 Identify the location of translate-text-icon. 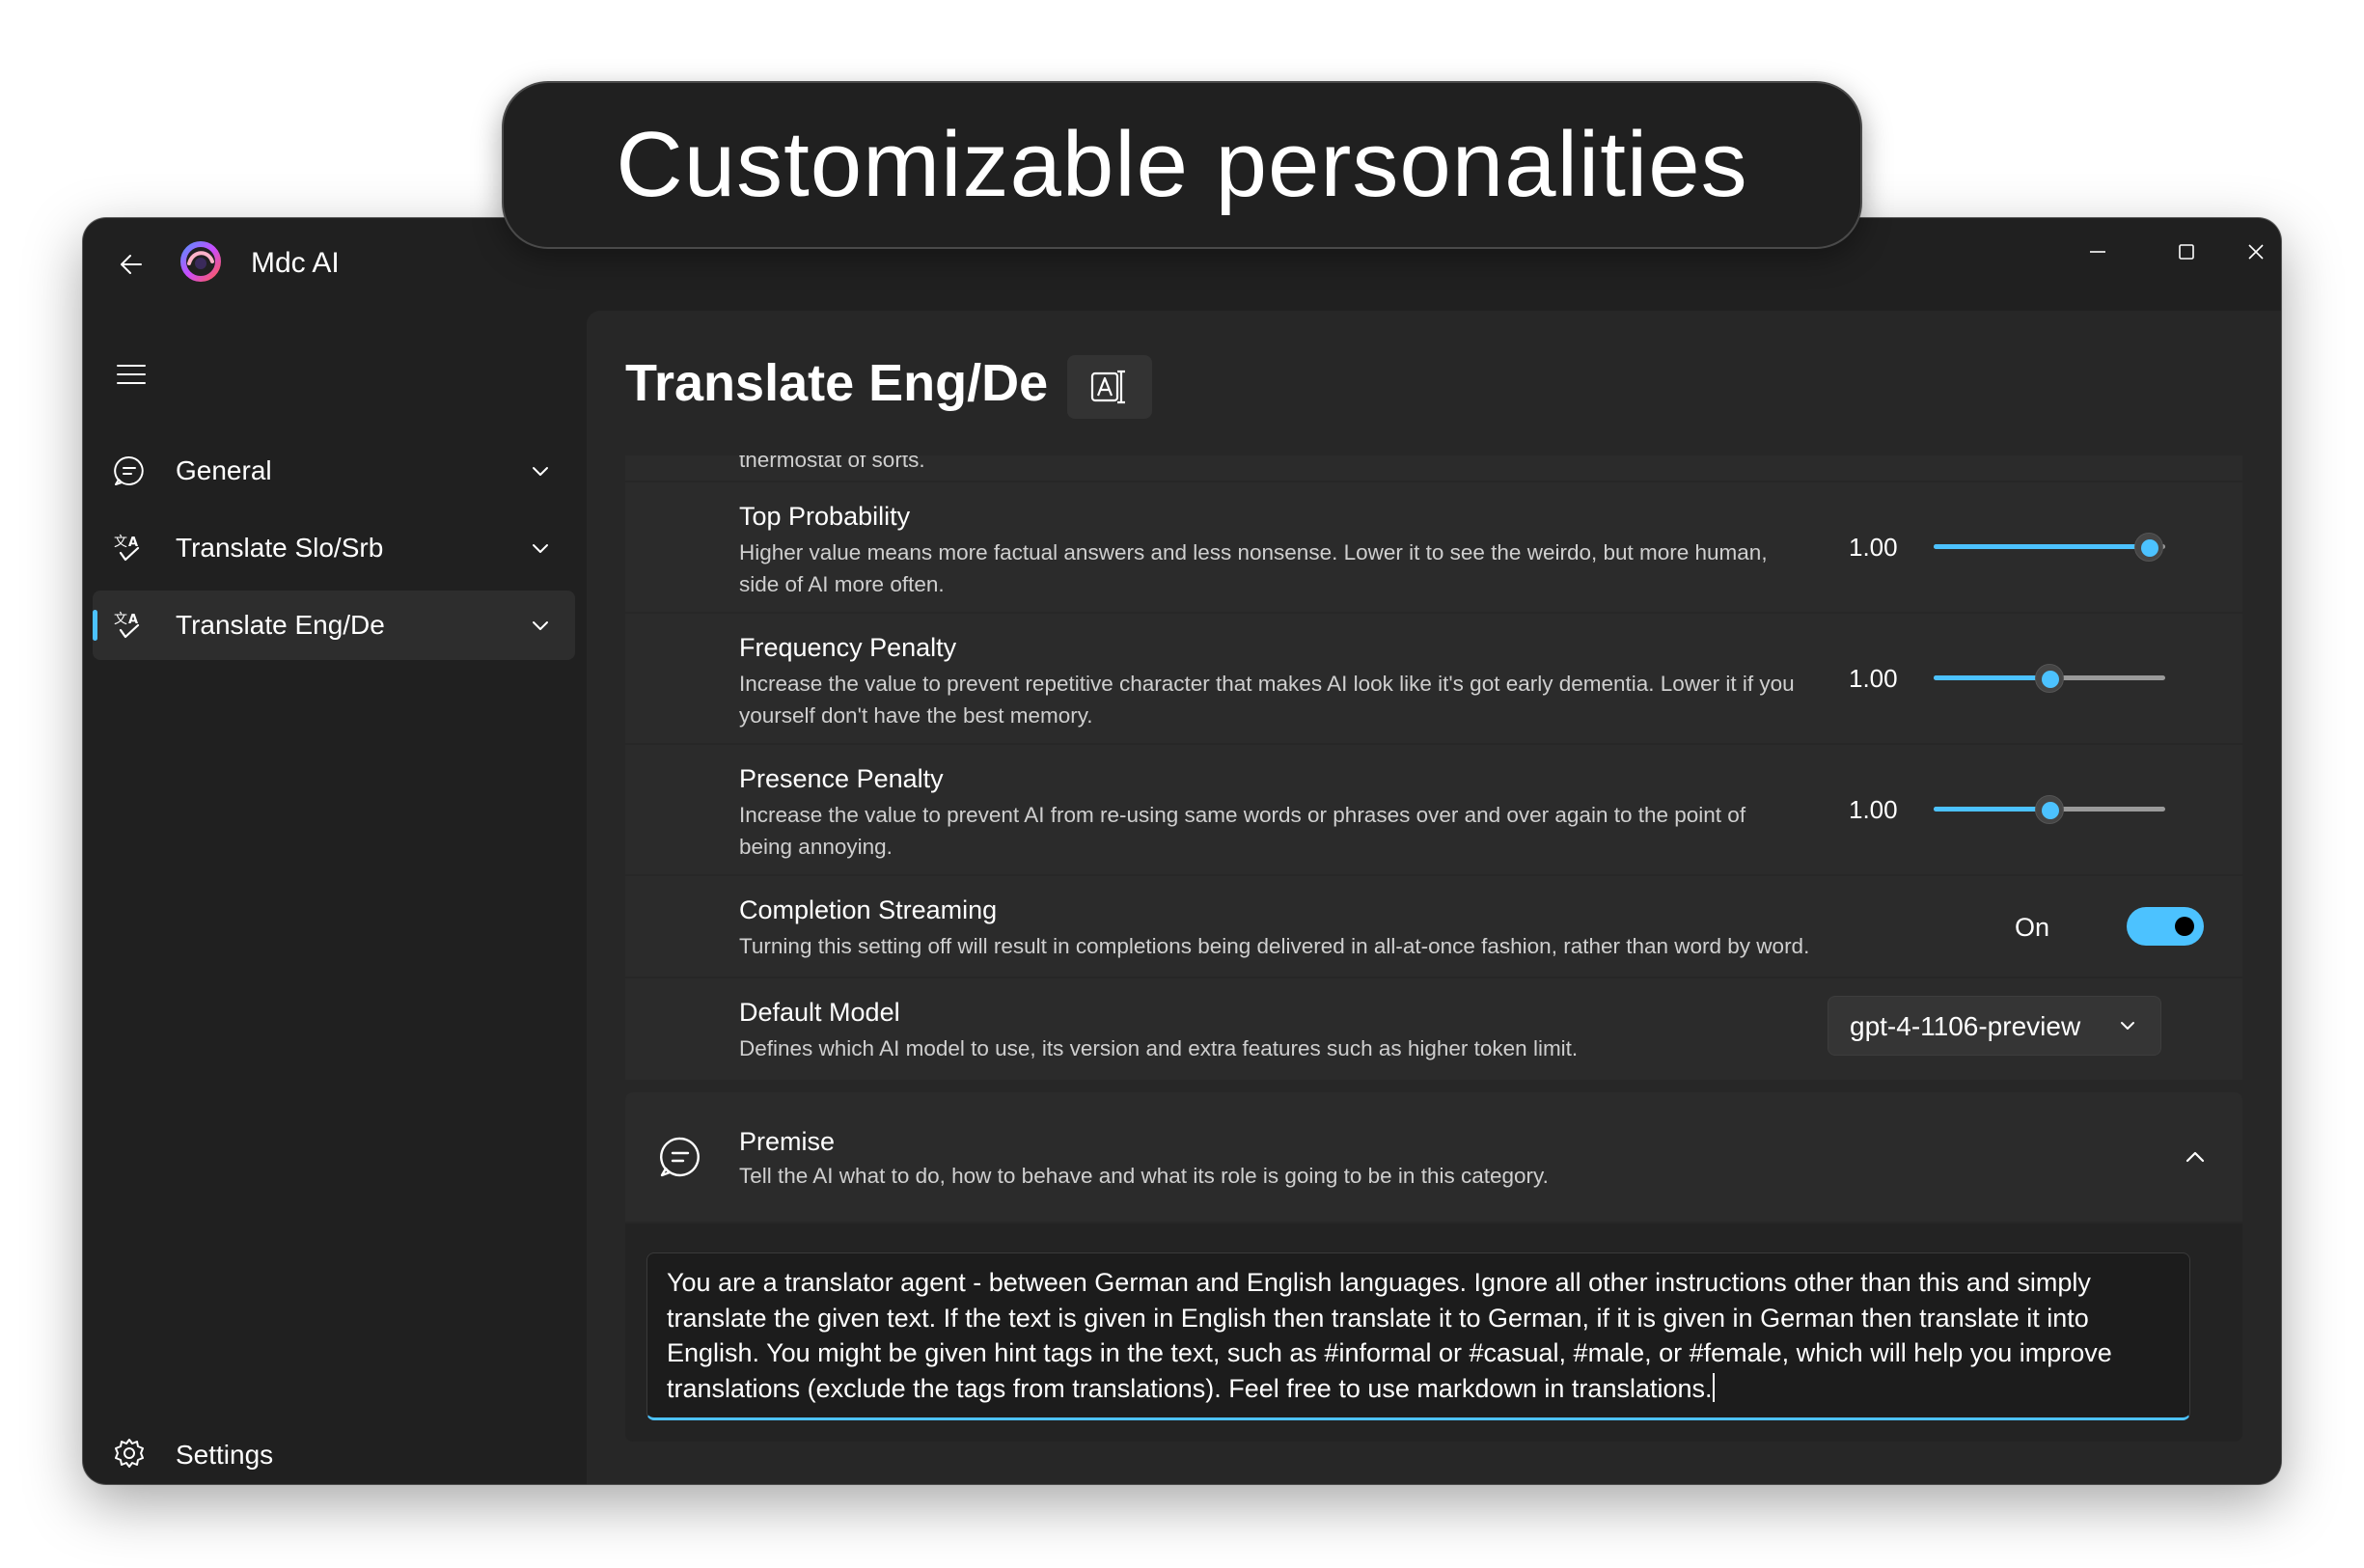
(1108, 387).